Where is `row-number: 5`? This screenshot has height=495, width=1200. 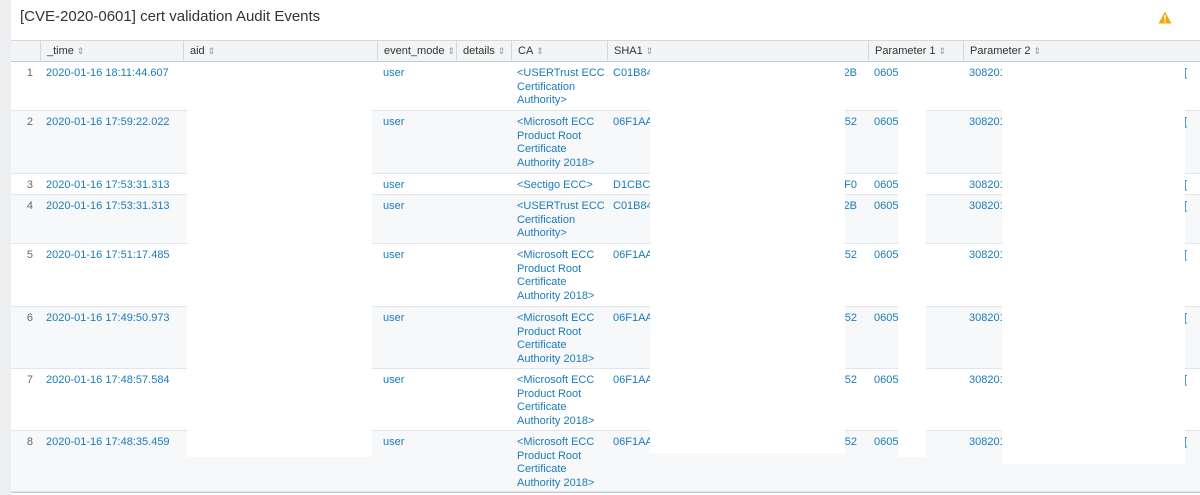
row-number: 5 is located at coordinates (29, 255).